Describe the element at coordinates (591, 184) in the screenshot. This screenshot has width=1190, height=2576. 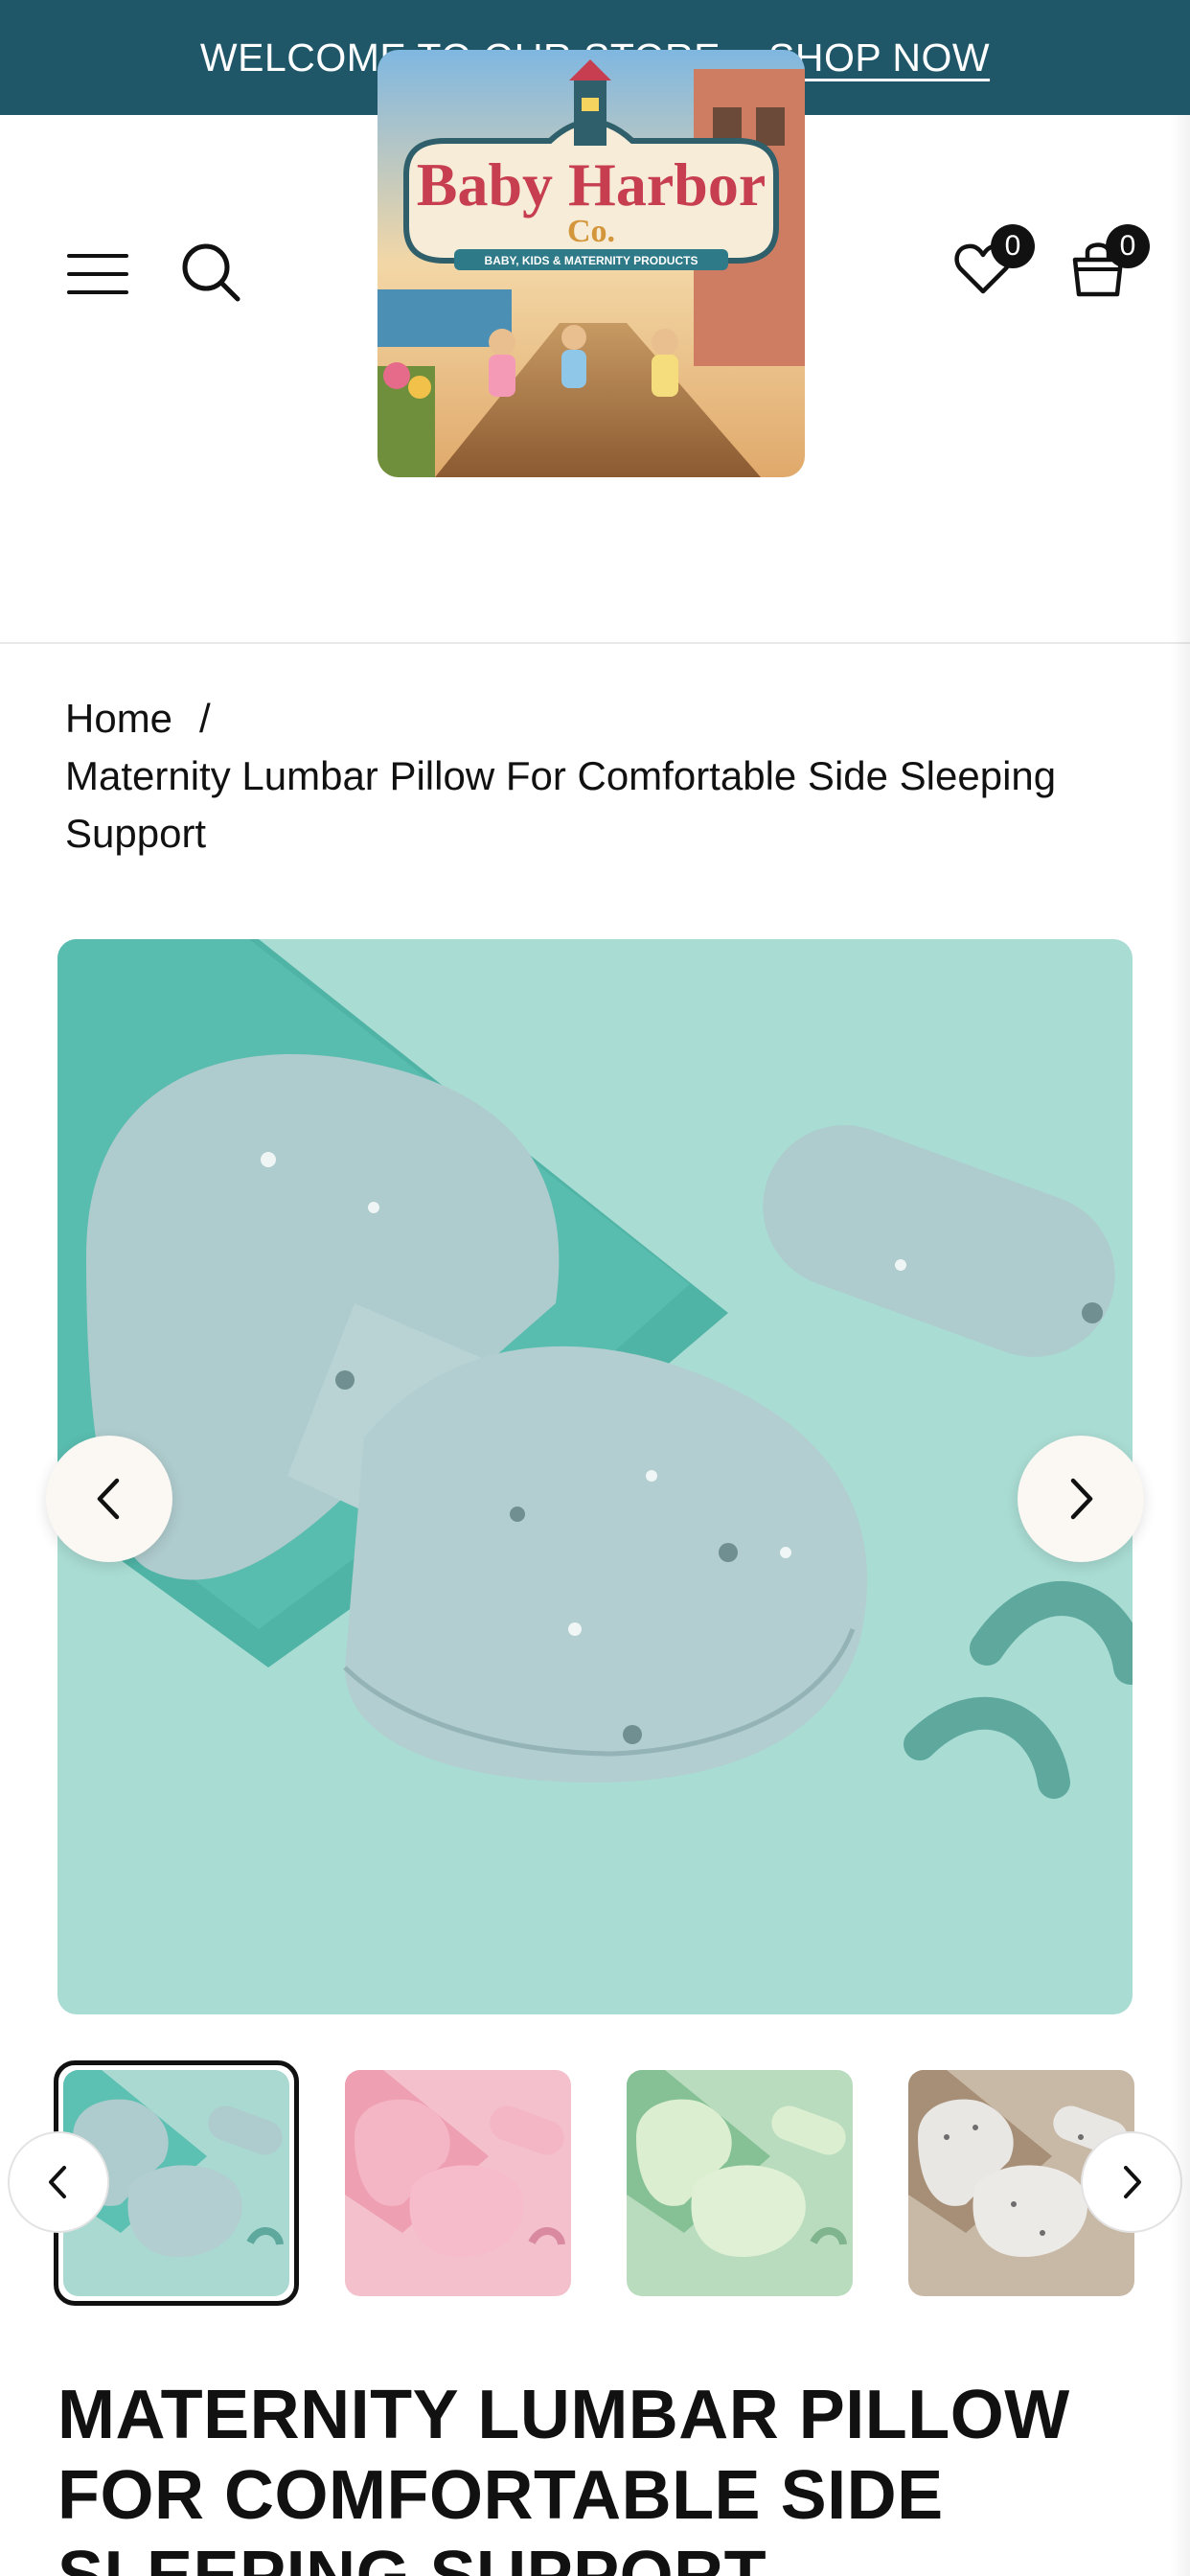
I see `logo-name: Baby Harbor` at that location.